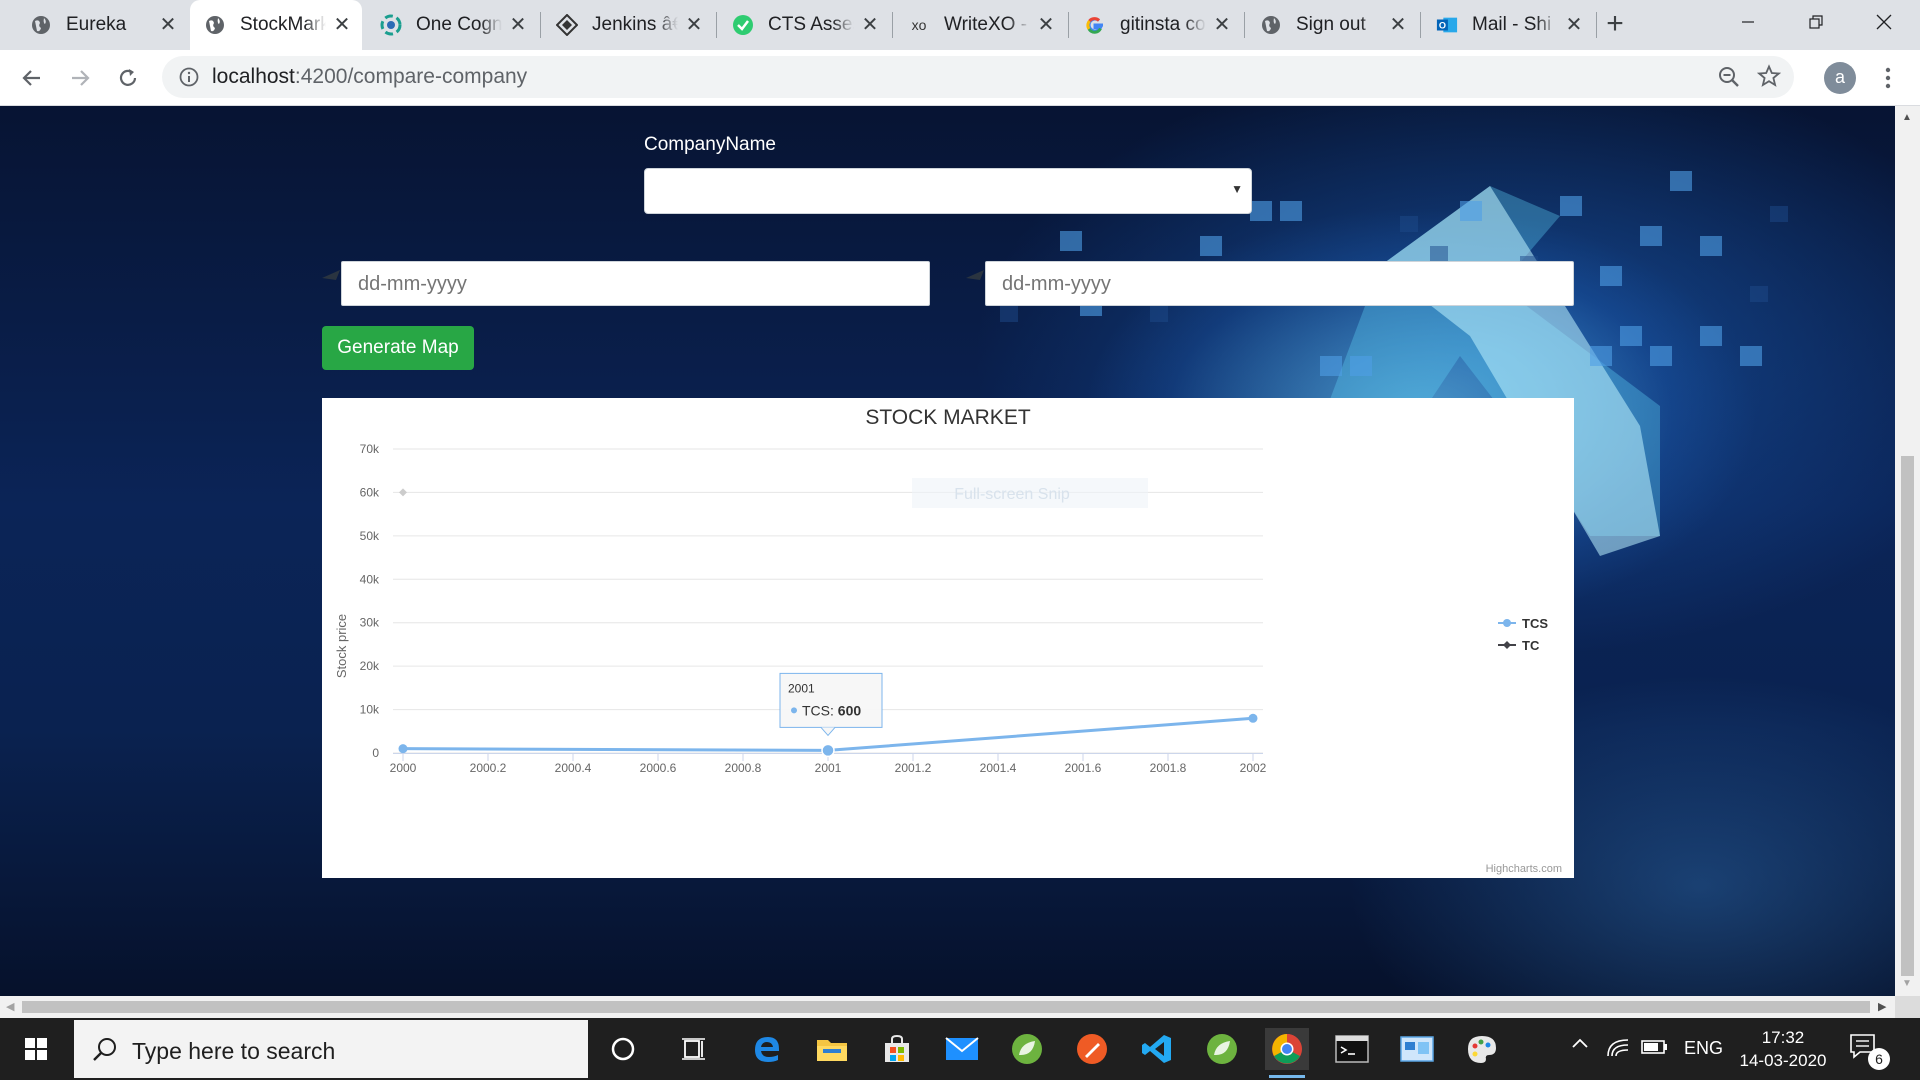  I want to click on tab-writexo: xo WriteXO - ✕, so click(980, 25).